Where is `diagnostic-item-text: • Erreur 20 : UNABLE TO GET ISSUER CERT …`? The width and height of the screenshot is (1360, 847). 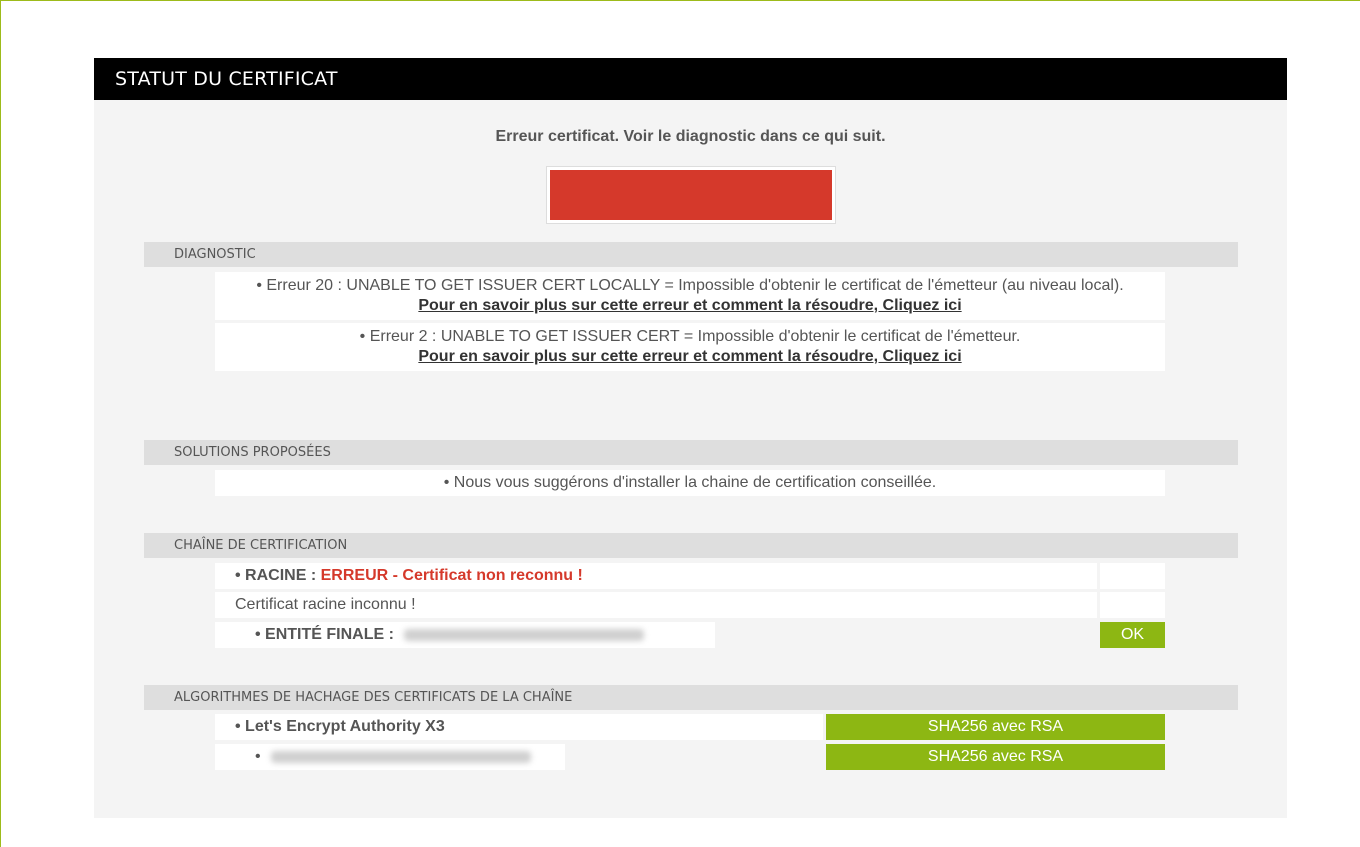
diagnostic-item-text: • Erreur 20 : UNABLE TO GET ISSUER CERT … is located at coordinates (690, 285).